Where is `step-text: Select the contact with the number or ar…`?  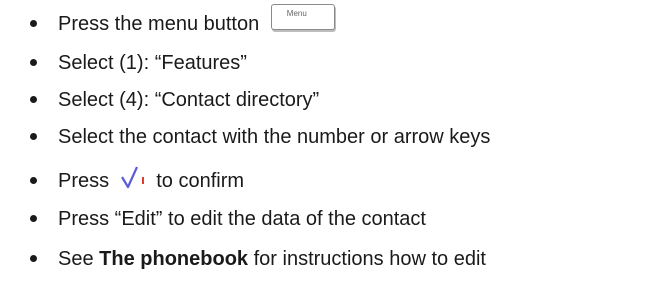
step-text: Select the contact with the number or ar… is located at coordinates (274, 137).